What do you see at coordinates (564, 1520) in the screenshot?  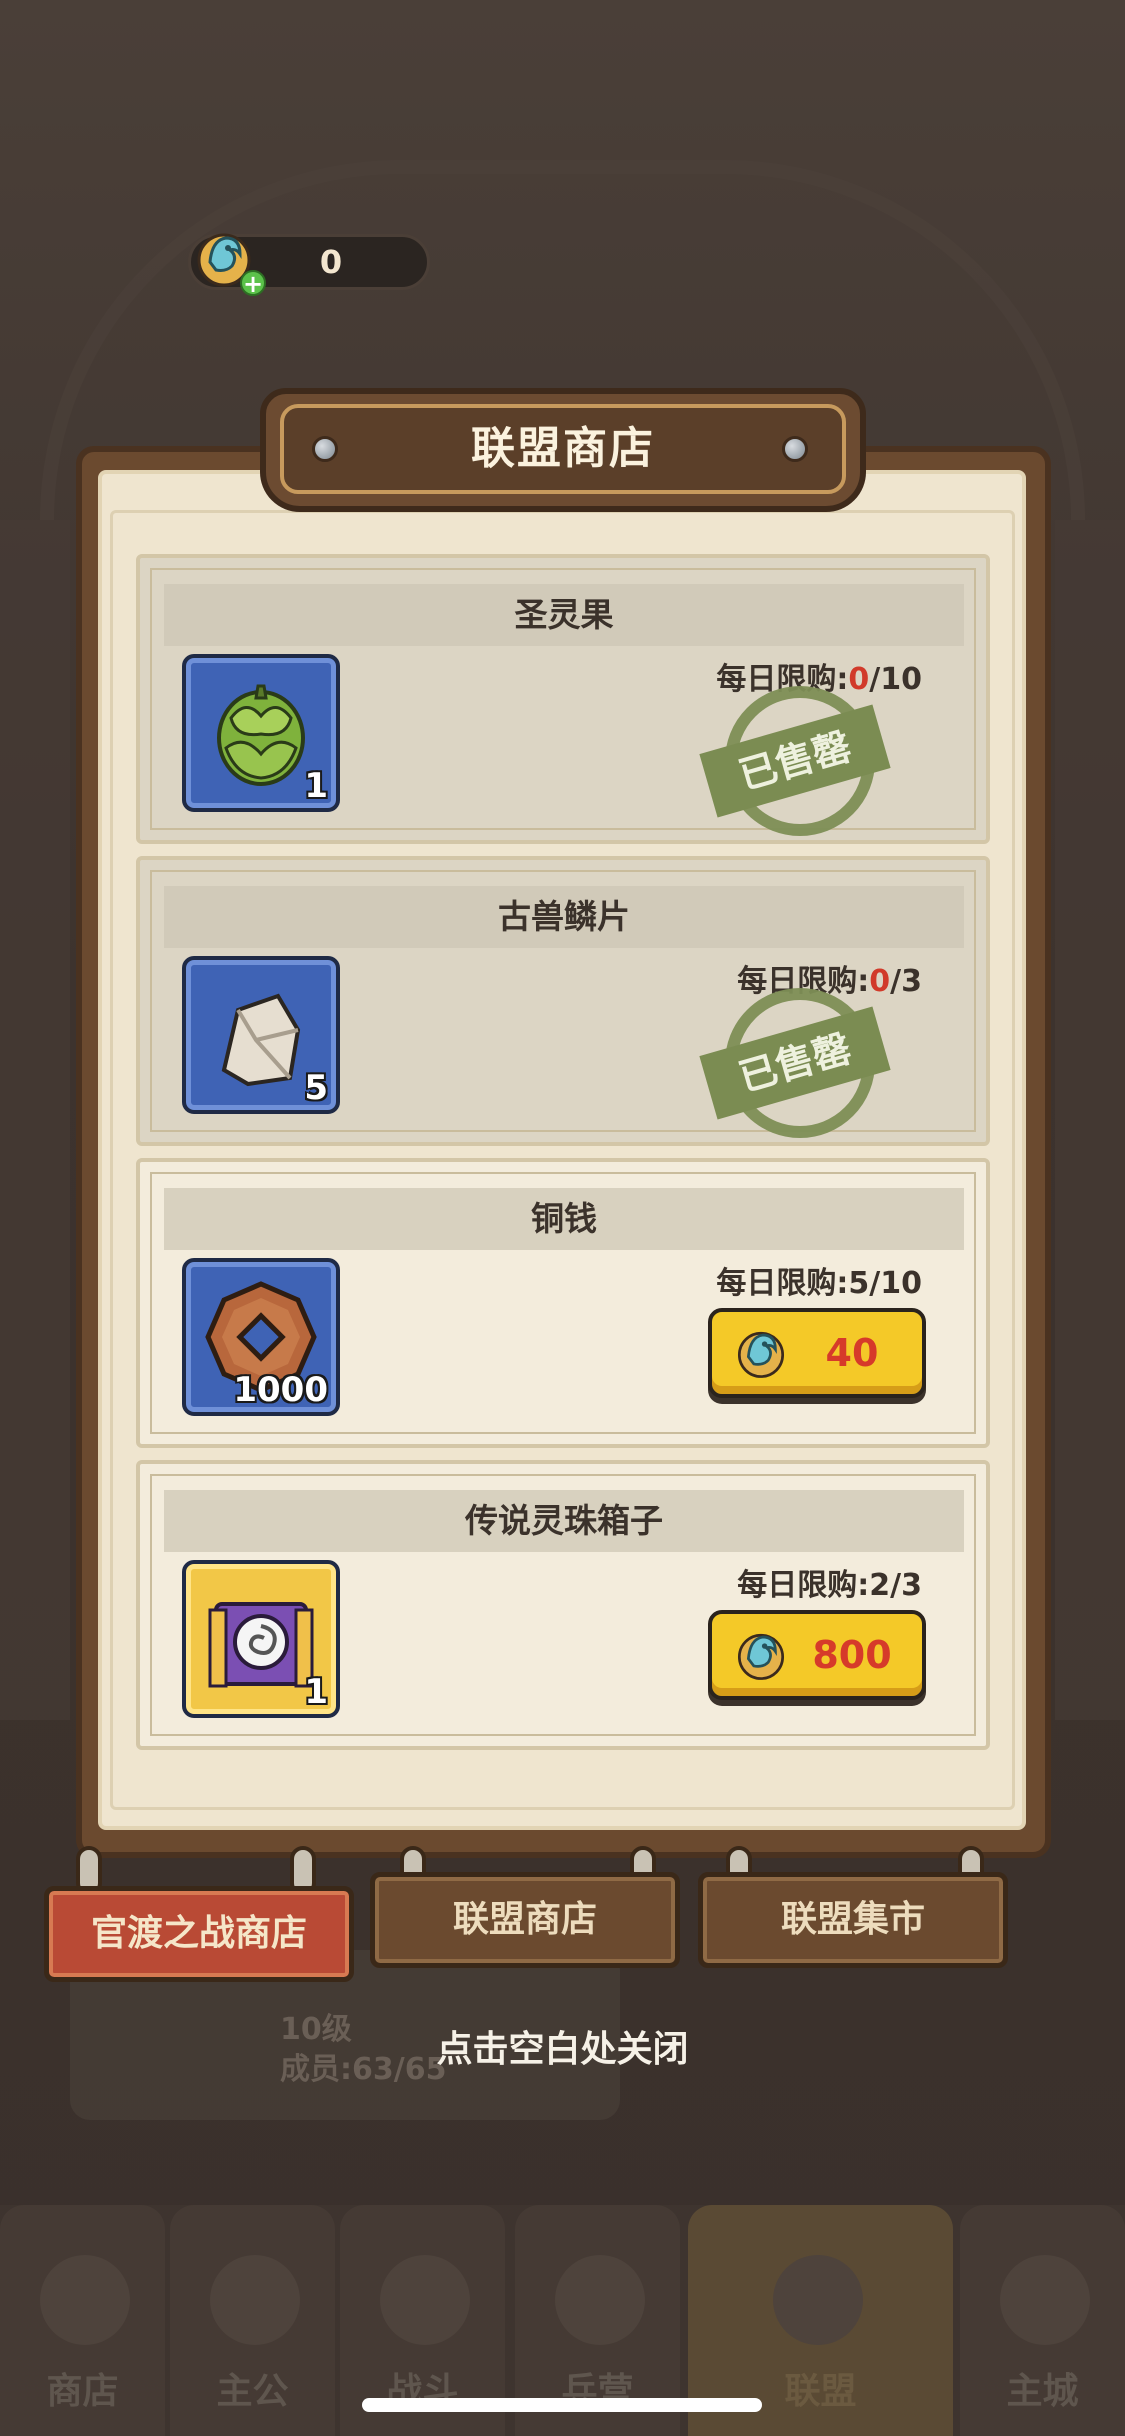 I see `item-name: 传说灵珠箱子` at bounding box center [564, 1520].